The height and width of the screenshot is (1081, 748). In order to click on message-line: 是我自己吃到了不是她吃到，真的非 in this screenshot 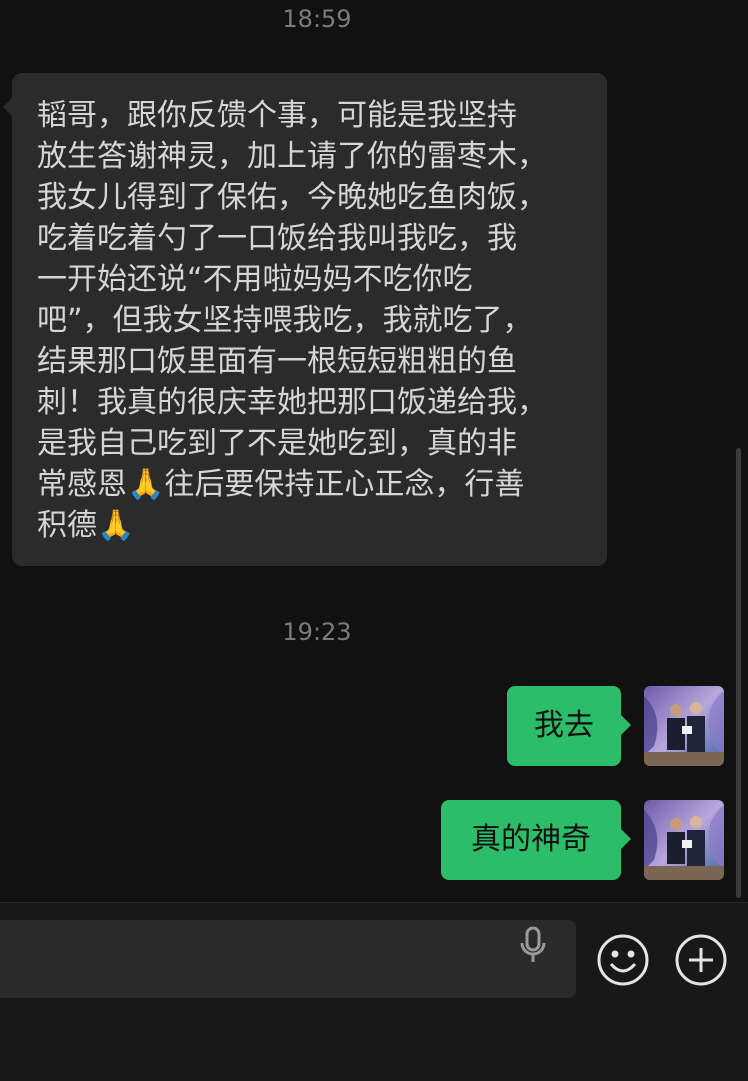, I will do `click(277, 443)`.